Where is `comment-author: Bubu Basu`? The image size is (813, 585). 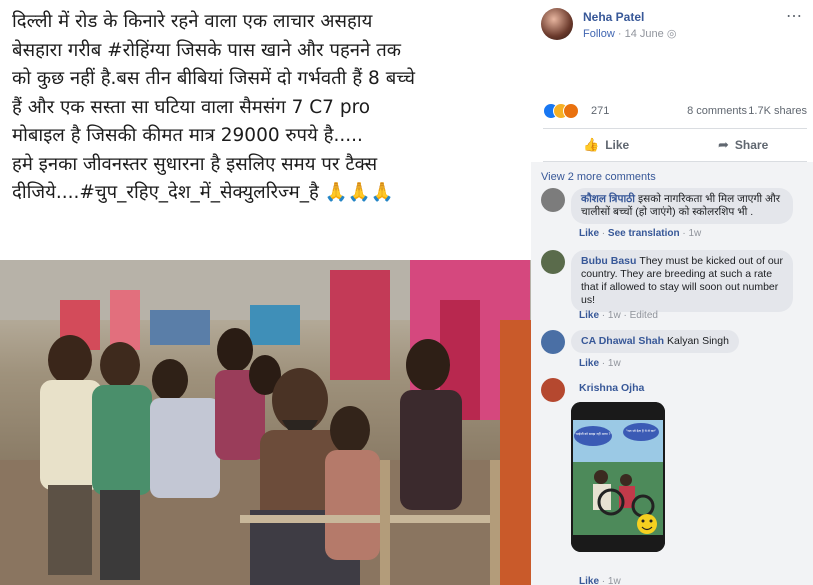 comment-author: Bubu Basu is located at coordinates (608, 261).